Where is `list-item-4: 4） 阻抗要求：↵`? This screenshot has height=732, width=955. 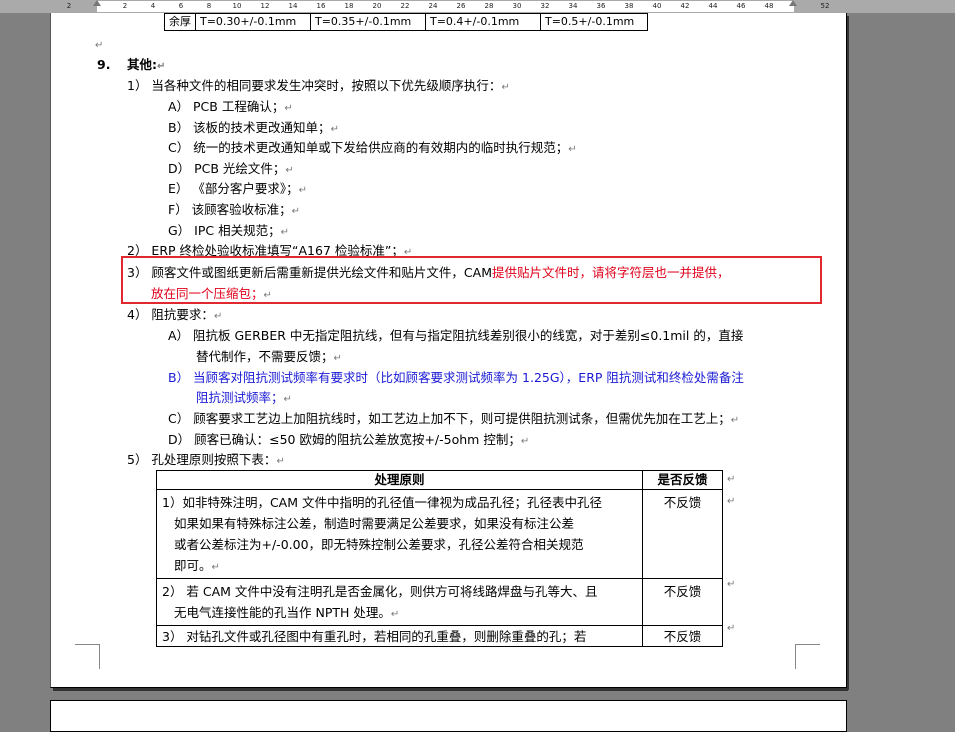 list-item-4: 4） 阻抗要求：↵ is located at coordinates (175, 314).